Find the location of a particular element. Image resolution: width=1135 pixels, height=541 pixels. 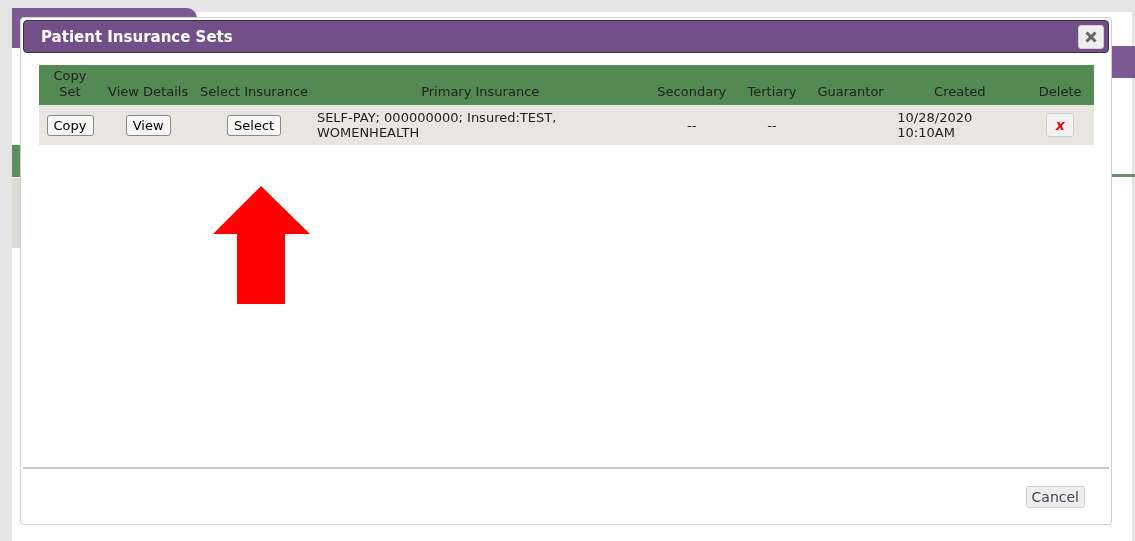

column-header: Secondary is located at coordinates (692, 91).